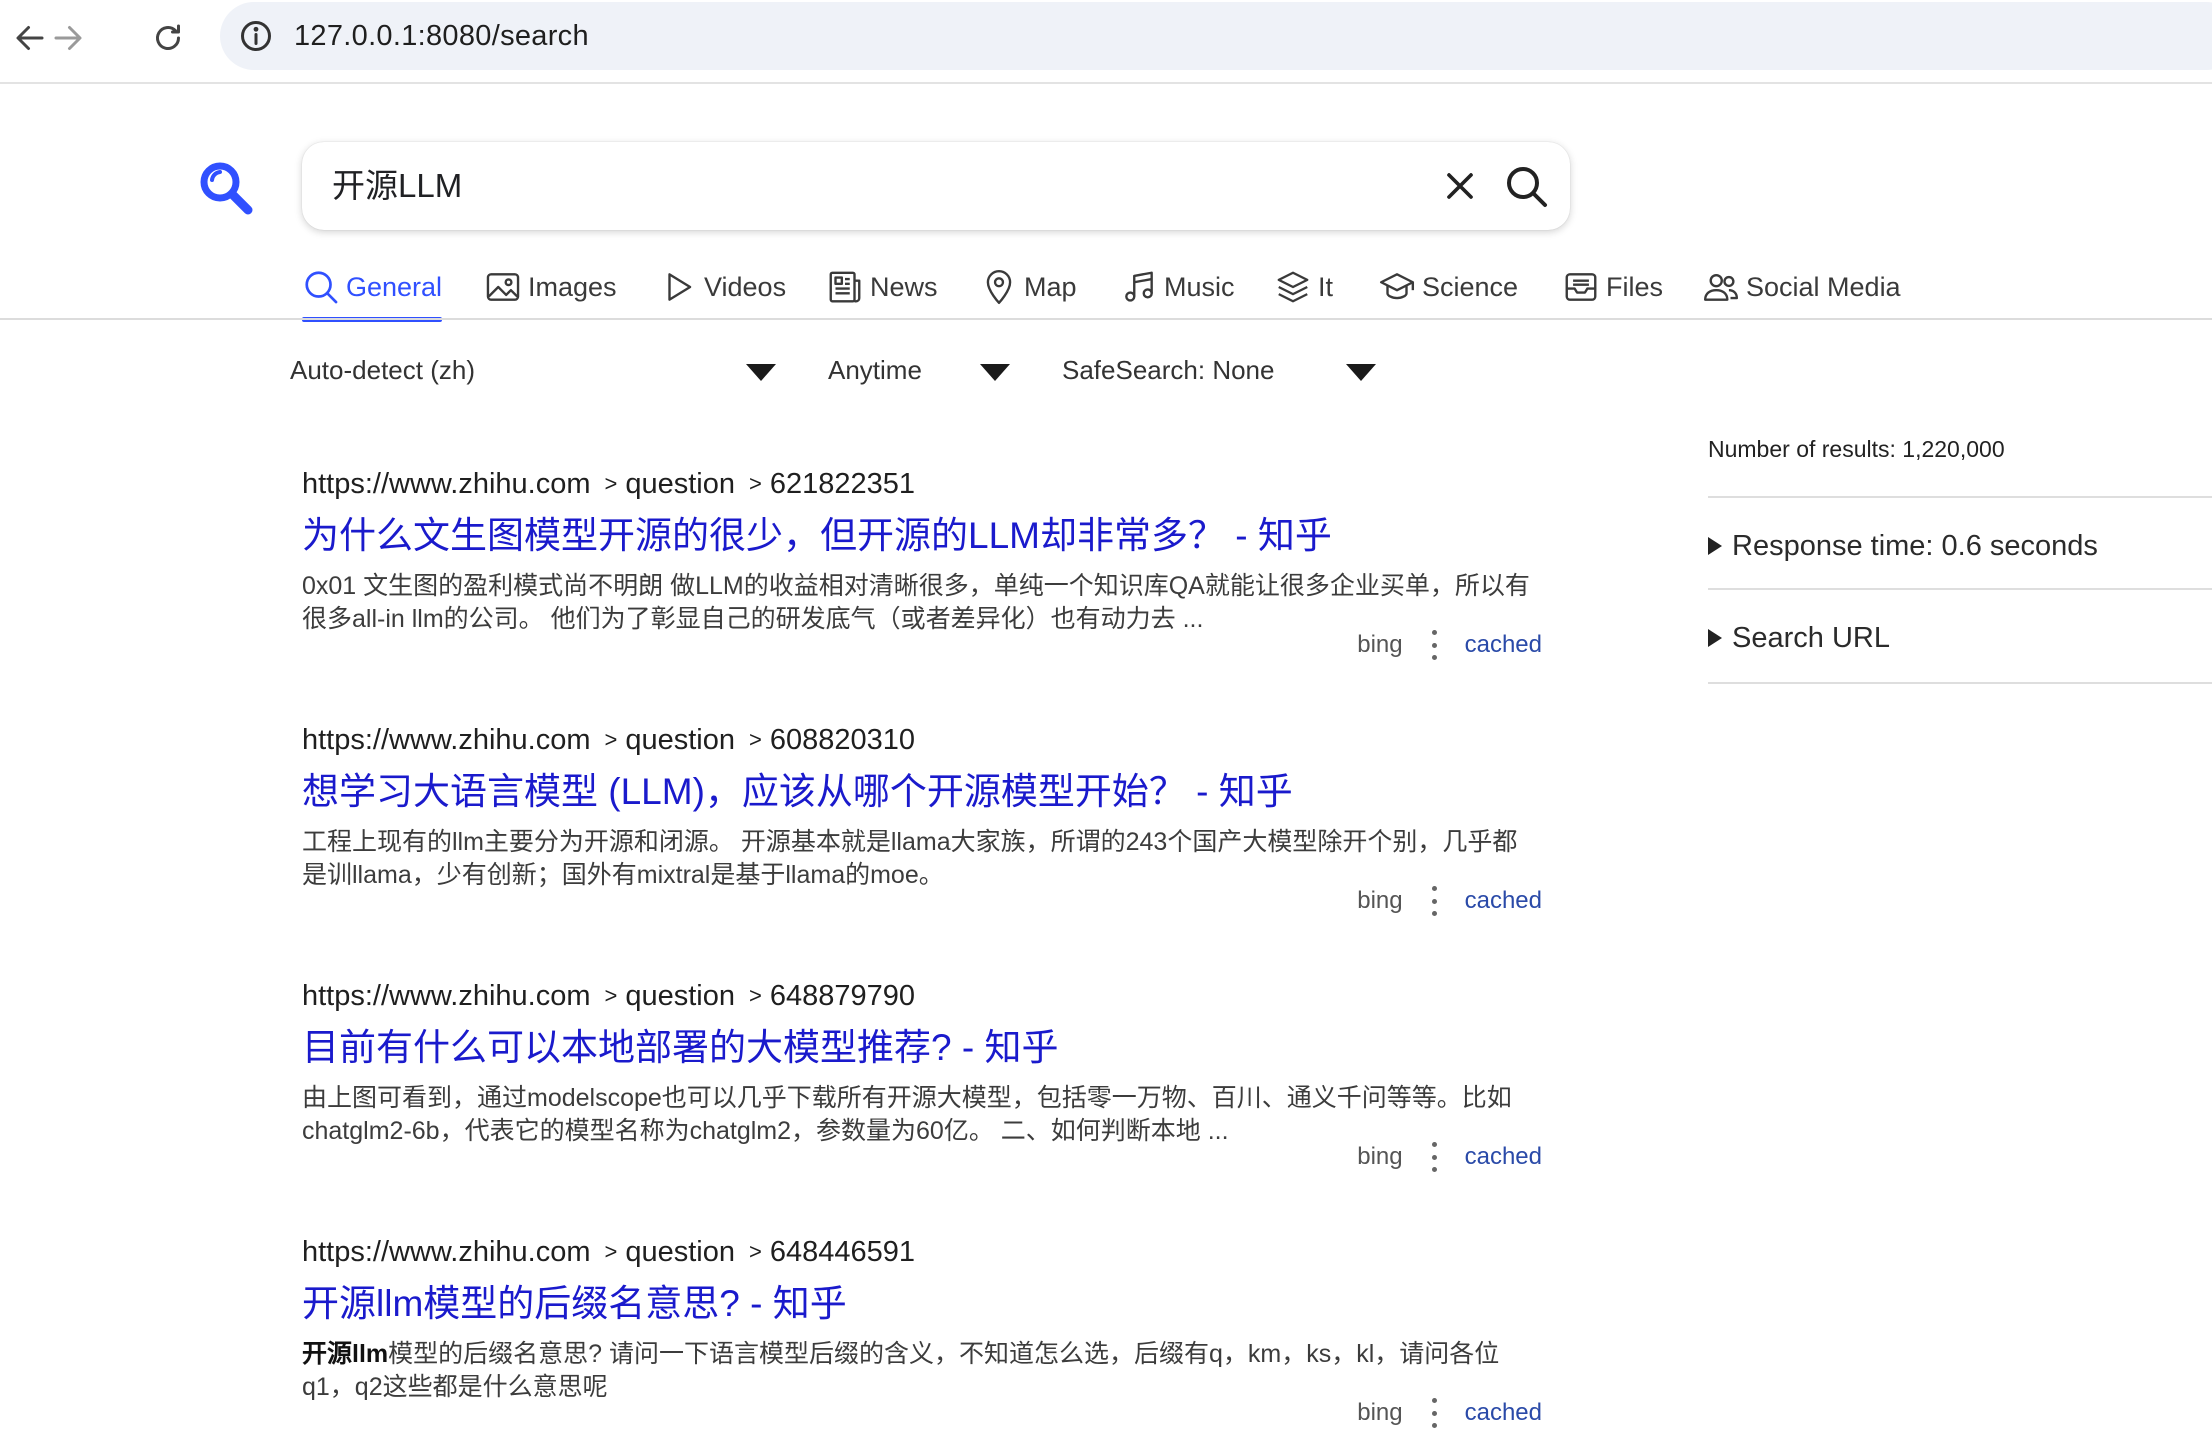 The width and height of the screenshot is (2212, 1446). What do you see at coordinates (1799, 638) in the screenshot?
I see `search-url-toggle: Search URL` at bounding box center [1799, 638].